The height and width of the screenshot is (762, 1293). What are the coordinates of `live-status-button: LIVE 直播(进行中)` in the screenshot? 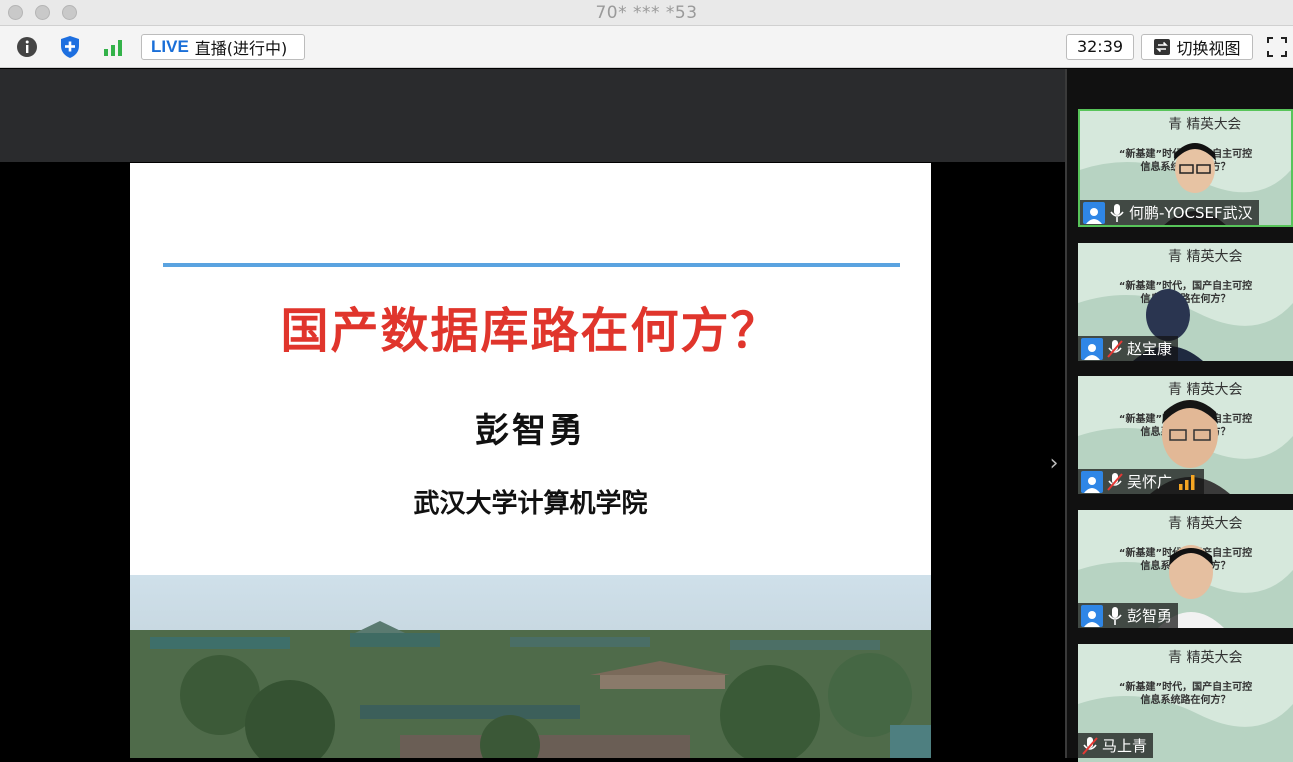 It's located at (223, 47).